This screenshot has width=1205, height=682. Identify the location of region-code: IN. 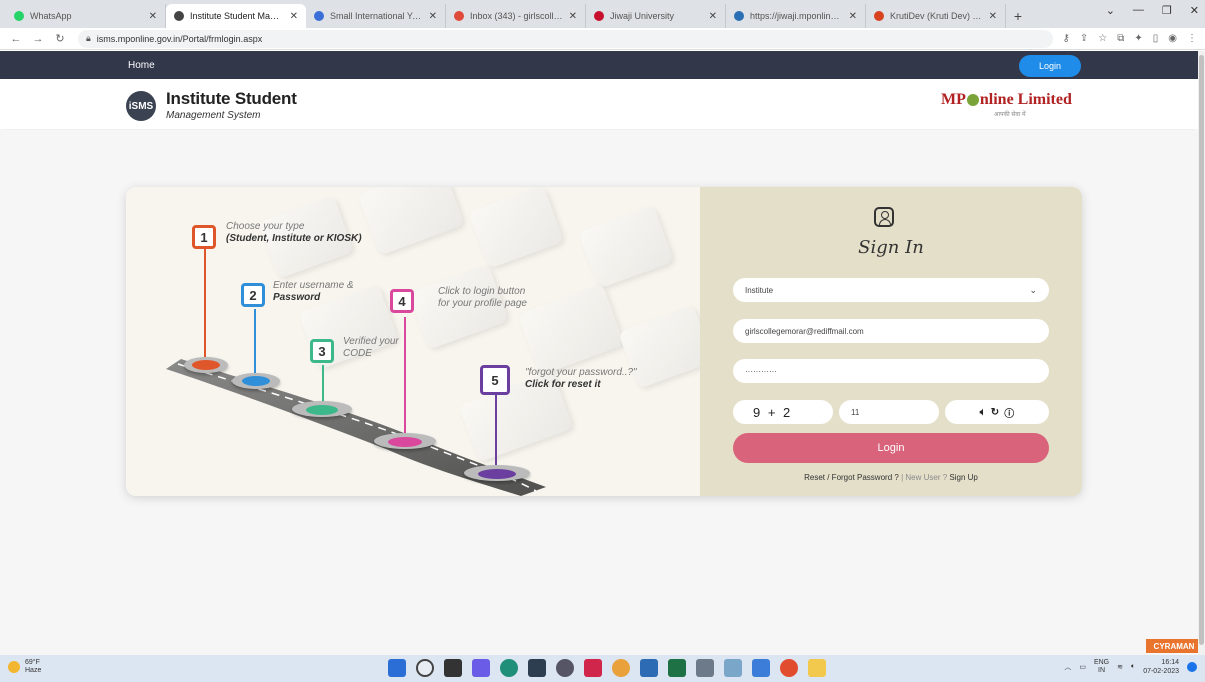
(1102, 670).